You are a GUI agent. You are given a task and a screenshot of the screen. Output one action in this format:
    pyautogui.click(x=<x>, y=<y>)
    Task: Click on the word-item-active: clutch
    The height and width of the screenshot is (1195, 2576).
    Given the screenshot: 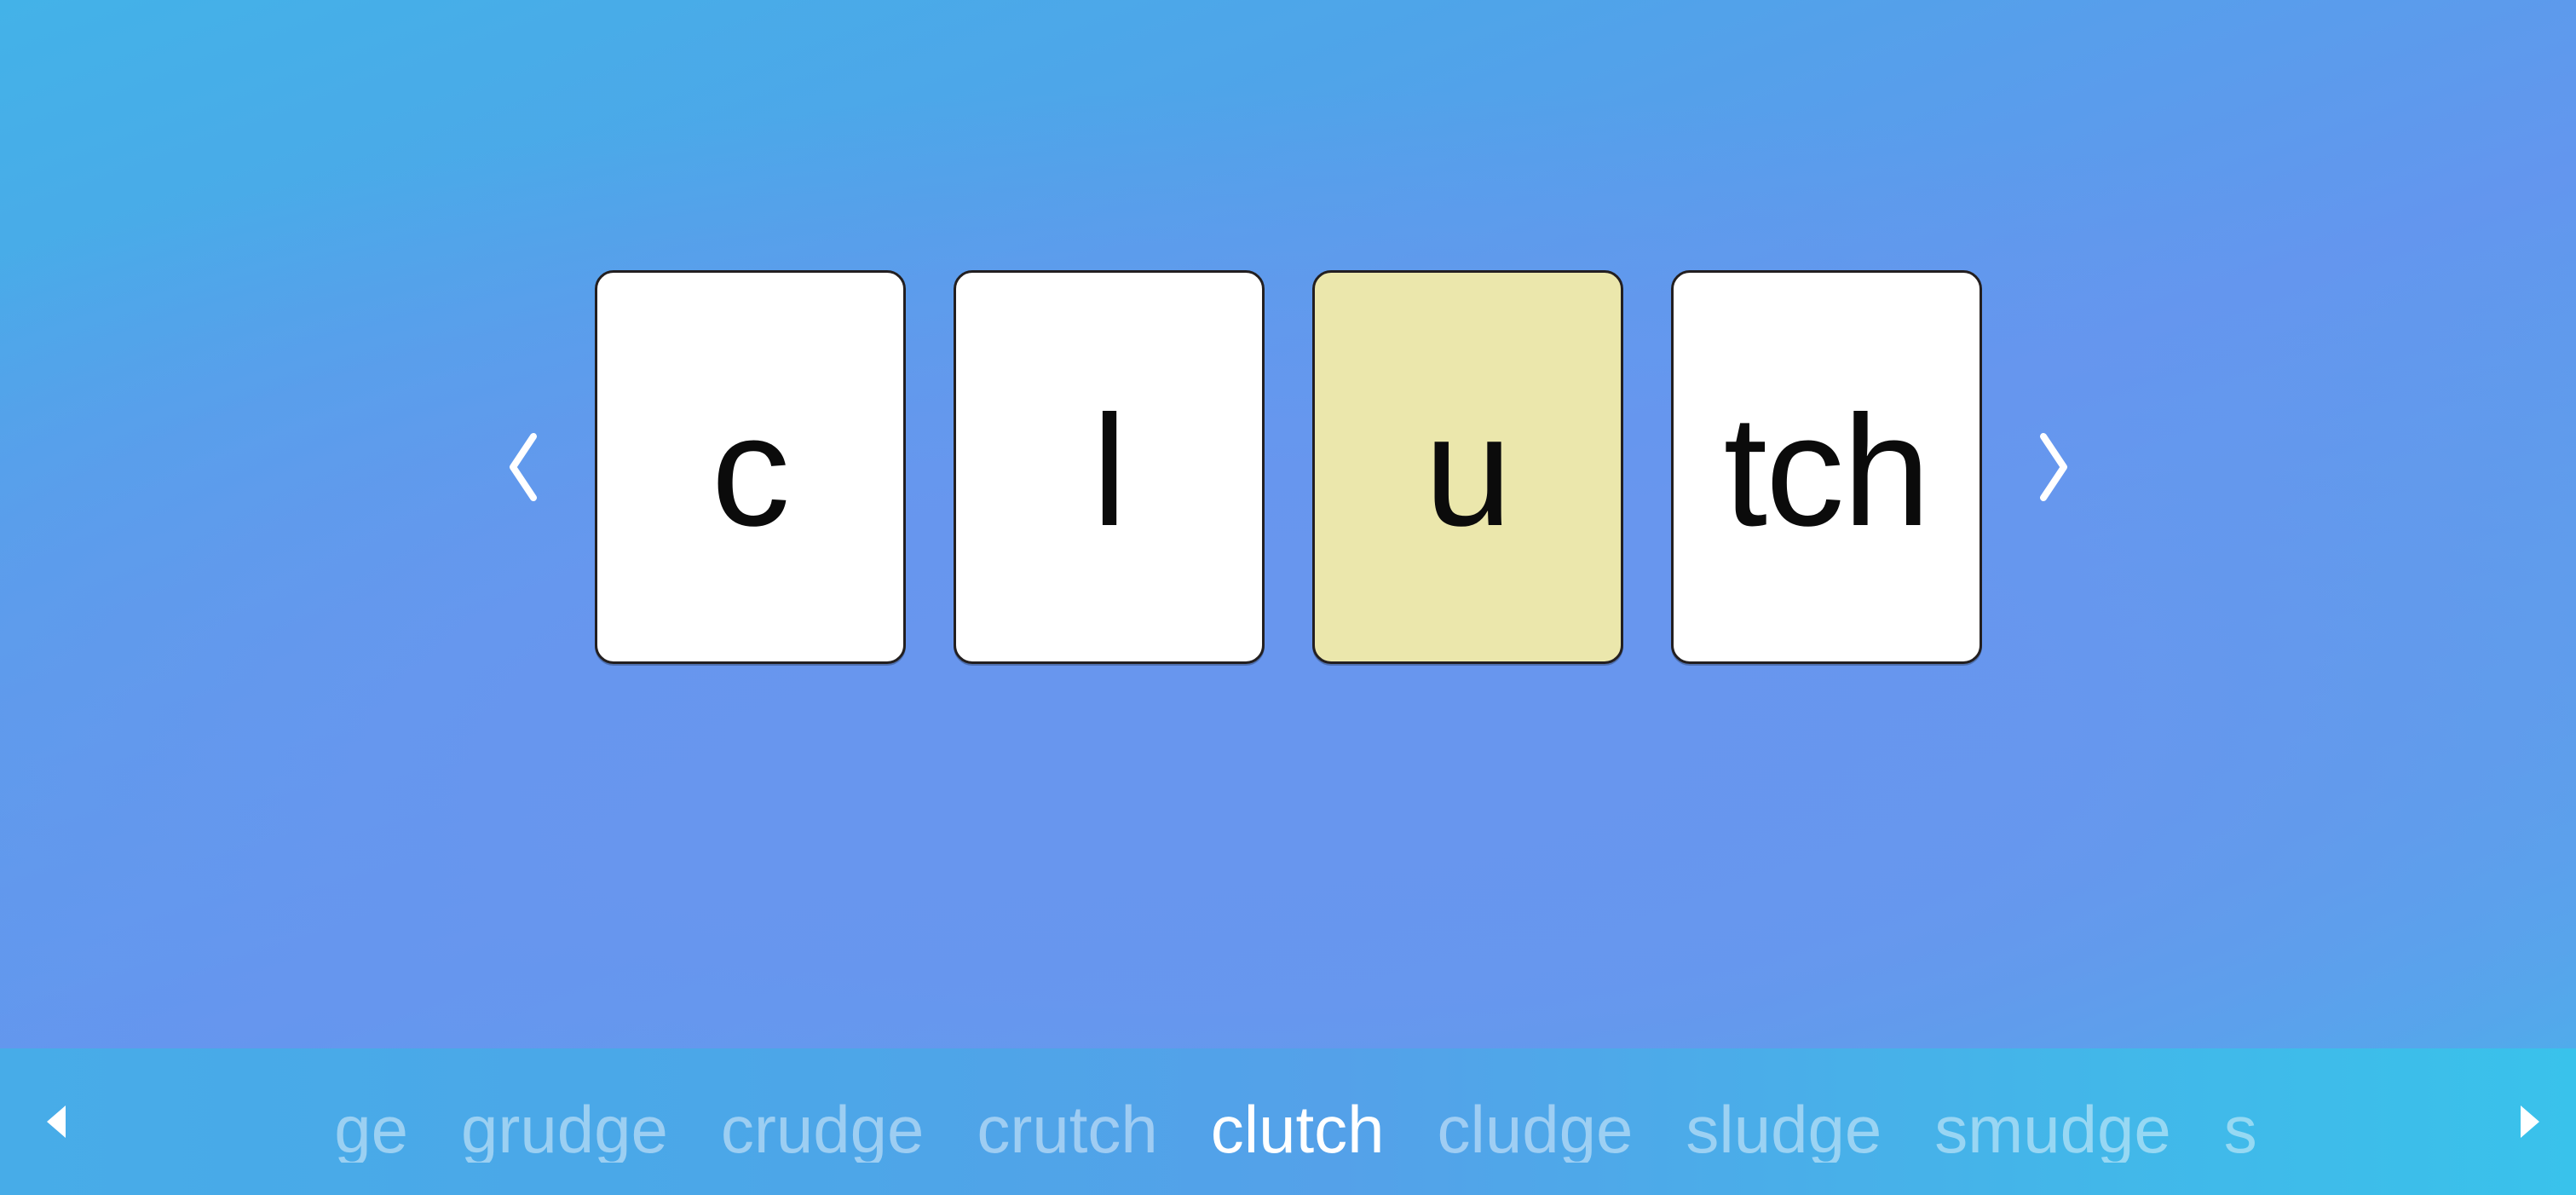 What is the action you would take?
    pyautogui.click(x=1298, y=1129)
    